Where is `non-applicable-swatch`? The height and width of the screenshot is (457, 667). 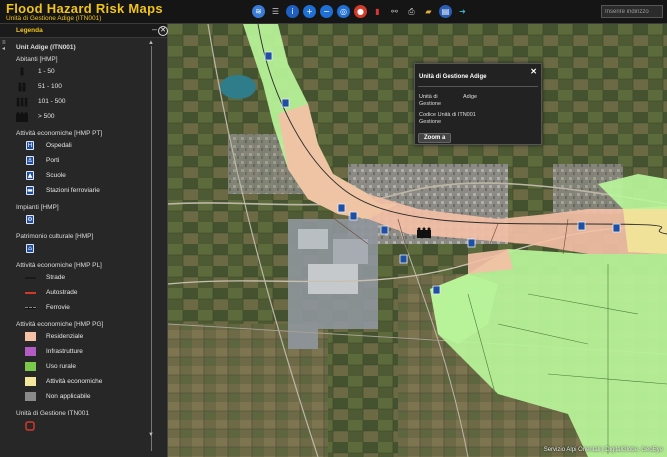 non-applicable-swatch is located at coordinates (30, 396).